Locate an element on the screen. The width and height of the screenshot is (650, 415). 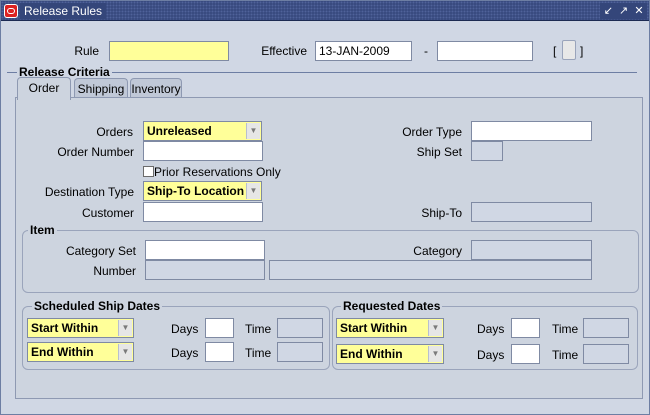
scheduled-start-days-label: Days is located at coordinates (185, 329).